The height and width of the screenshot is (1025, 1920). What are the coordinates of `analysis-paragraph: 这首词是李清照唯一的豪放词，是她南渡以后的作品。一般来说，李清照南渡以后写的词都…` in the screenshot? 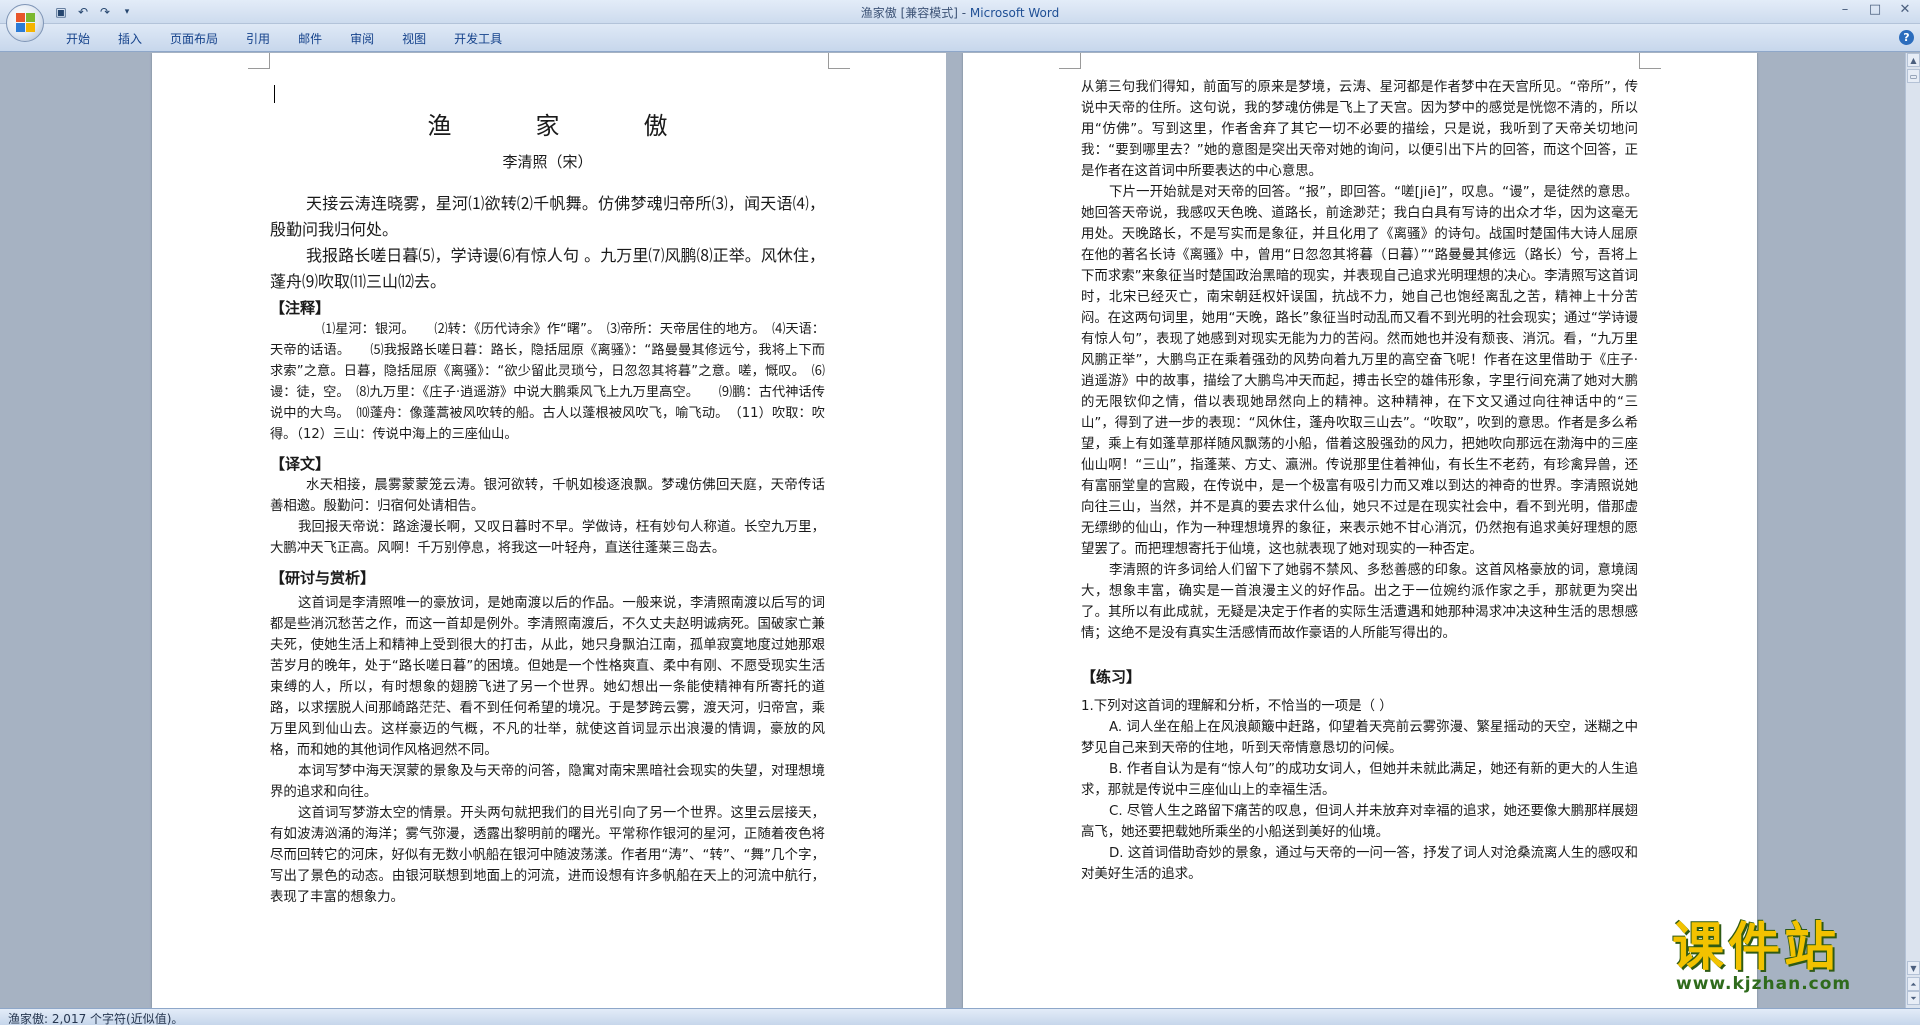 It's located at (547, 677).